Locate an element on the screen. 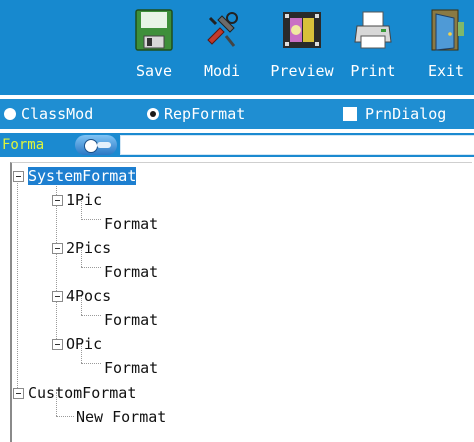 Image resolution: width=474 pixels, height=442 pixels. tree-node-label: 2Pics is located at coordinates (89, 248).